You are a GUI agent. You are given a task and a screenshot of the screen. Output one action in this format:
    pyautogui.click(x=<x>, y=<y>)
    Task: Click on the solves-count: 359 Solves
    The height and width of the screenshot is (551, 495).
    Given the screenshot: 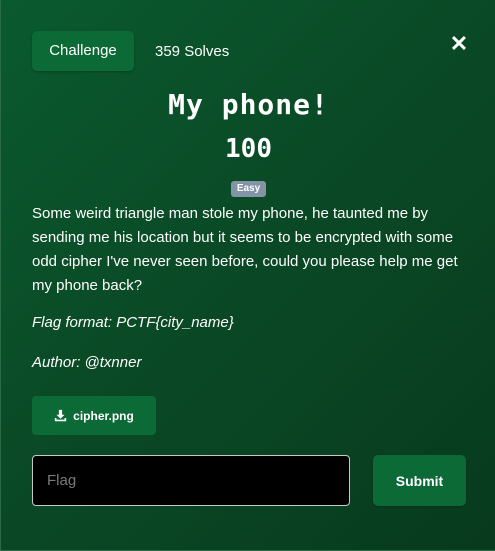 What is the action you would take?
    pyautogui.click(x=192, y=51)
    